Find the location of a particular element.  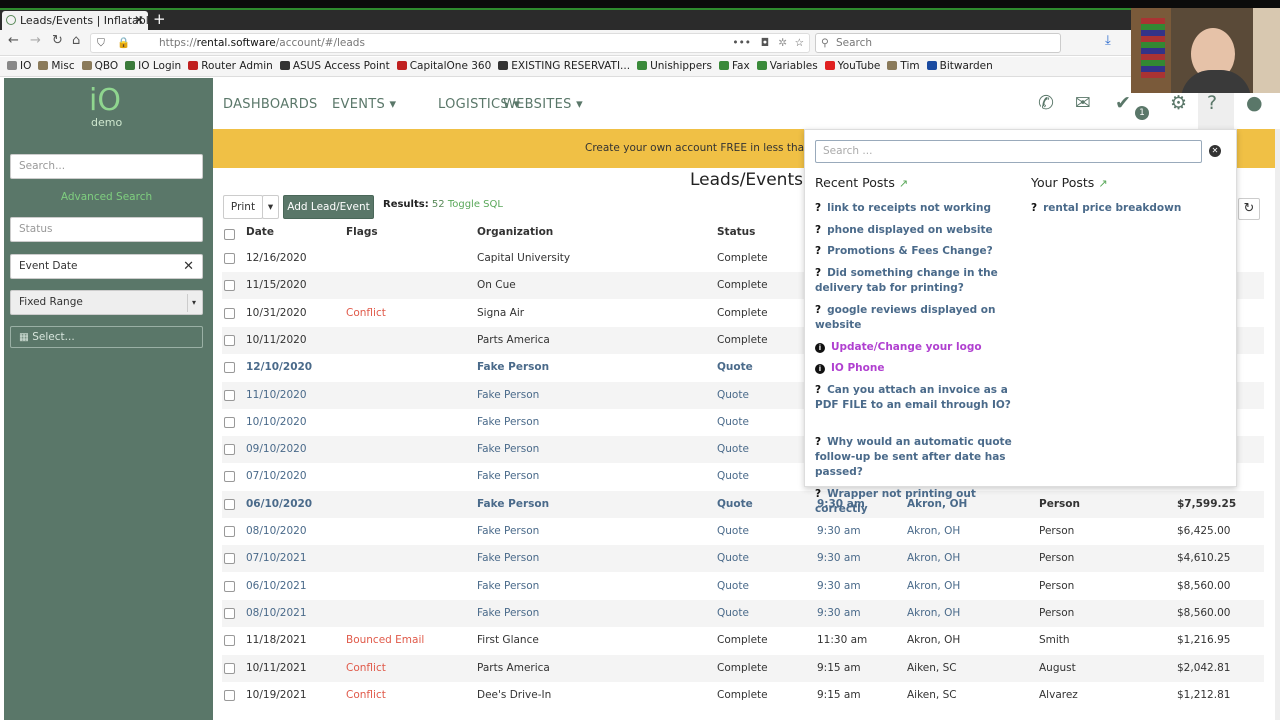

col-date: Date is located at coordinates (260, 232).